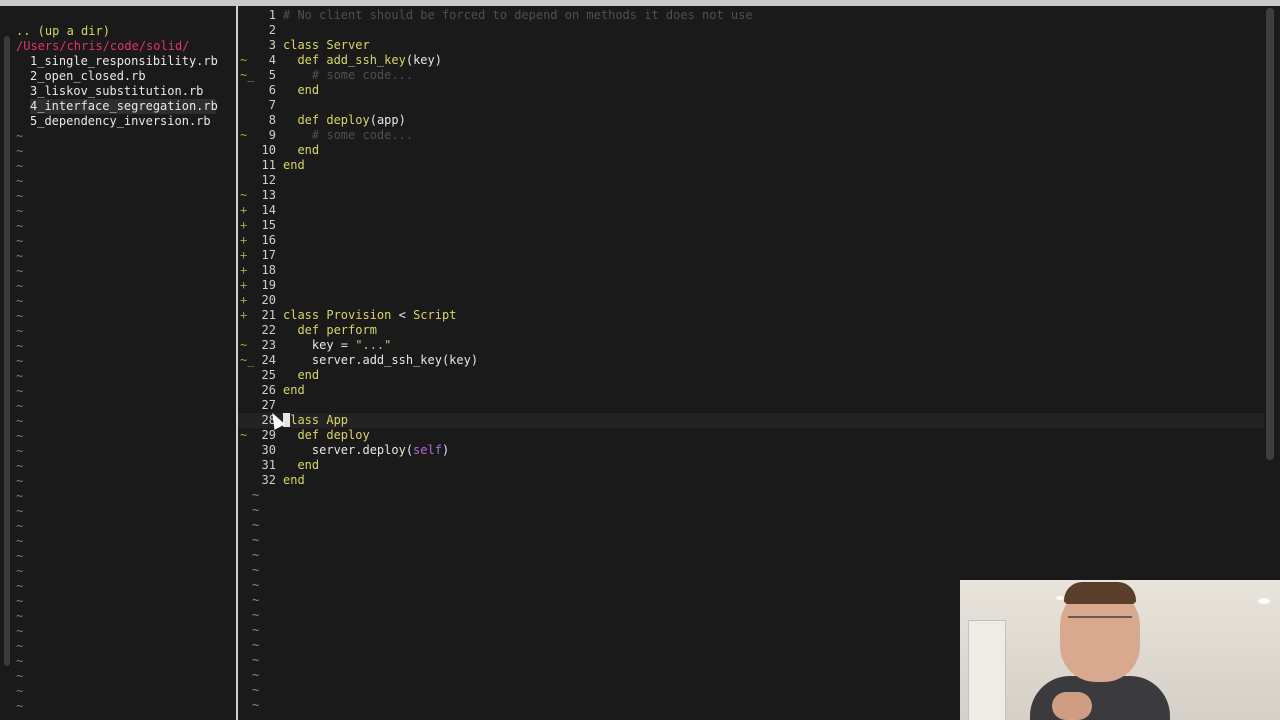 The width and height of the screenshot is (1280, 720). Describe the element at coordinates (751, 270) in the screenshot. I see `code-line: +18` at that location.